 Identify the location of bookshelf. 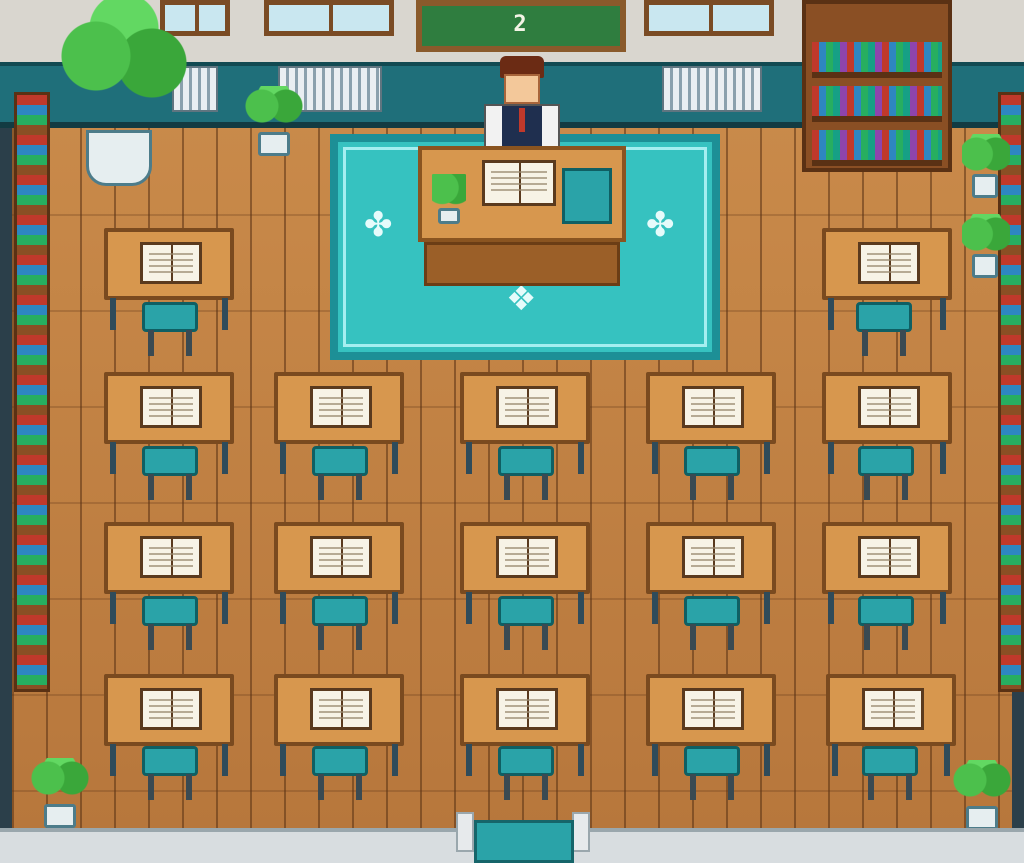
(877, 86).